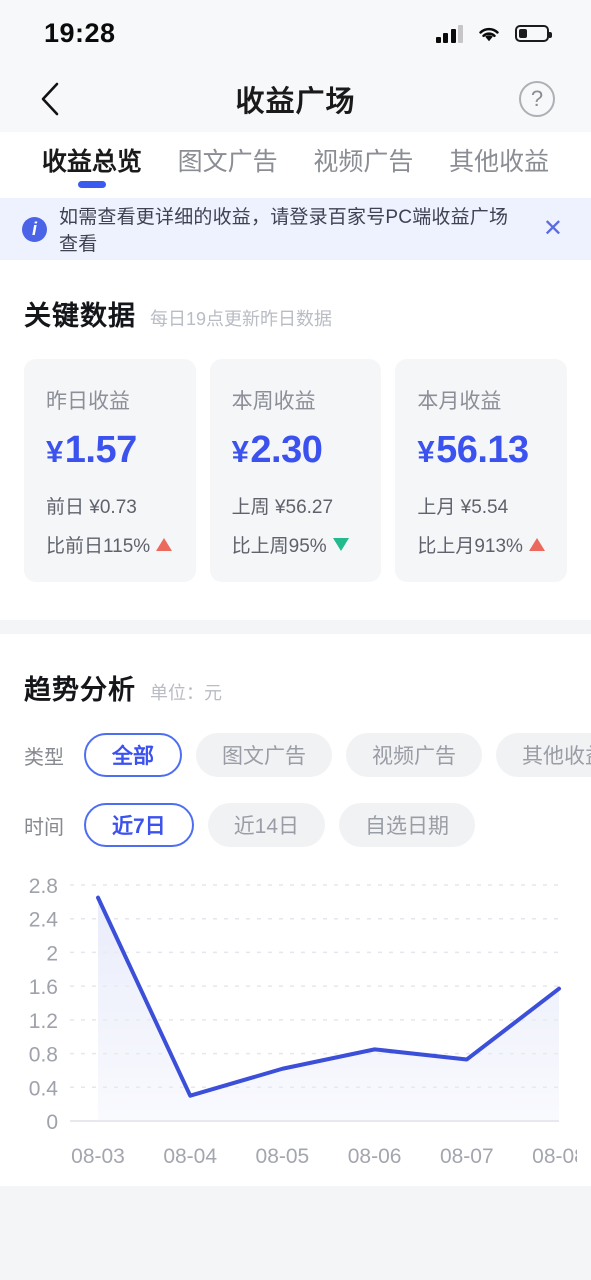 Image resolution: width=591 pixels, height=1280 pixels. What do you see at coordinates (91, 184) in the screenshot?
I see `tab-active-underline` at bounding box center [91, 184].